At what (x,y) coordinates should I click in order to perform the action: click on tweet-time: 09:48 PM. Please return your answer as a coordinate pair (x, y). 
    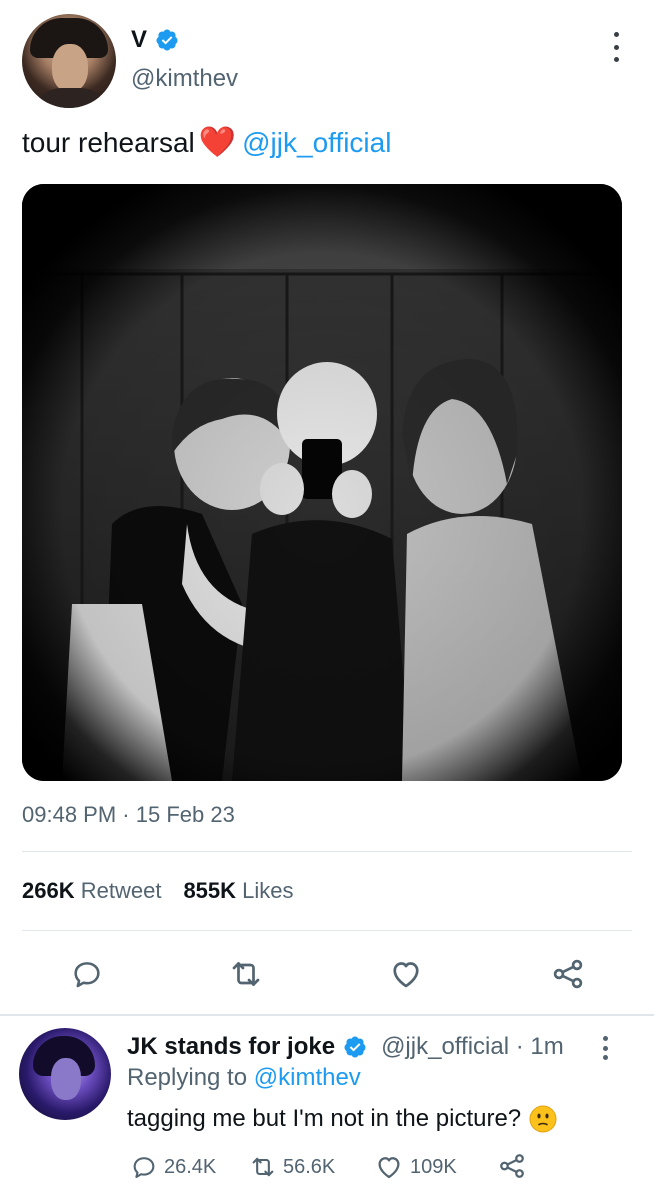
    Looking at the image, I should click on (69, 814).